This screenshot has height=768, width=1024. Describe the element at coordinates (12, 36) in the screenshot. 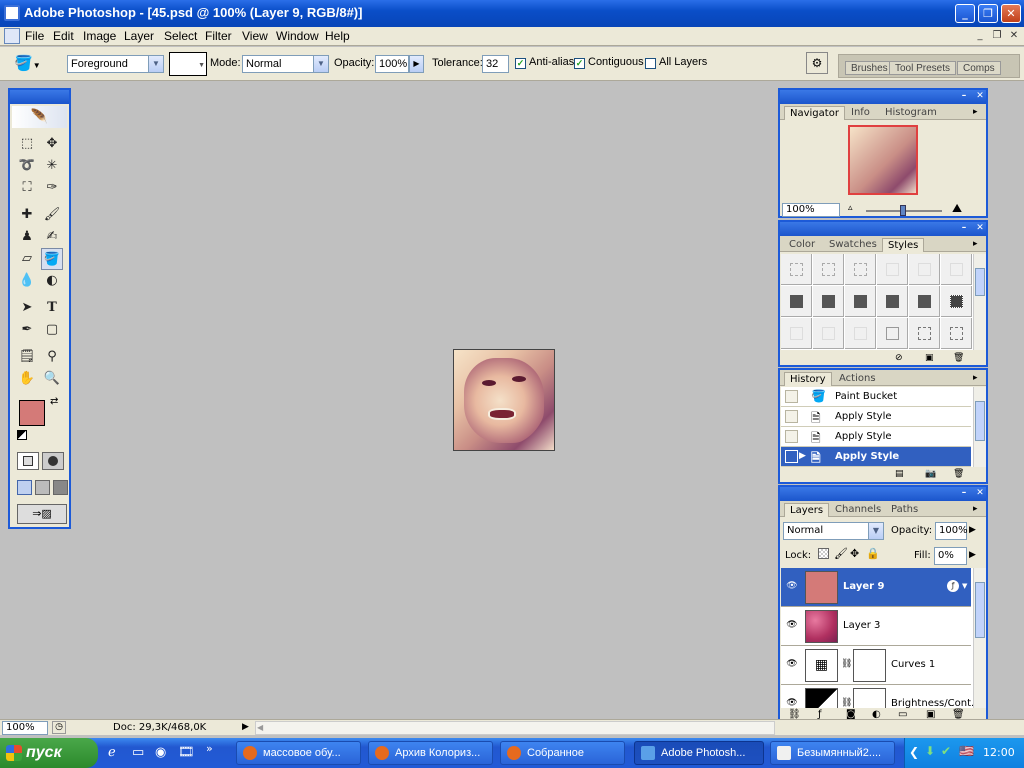

I see `document-icon` at that location.